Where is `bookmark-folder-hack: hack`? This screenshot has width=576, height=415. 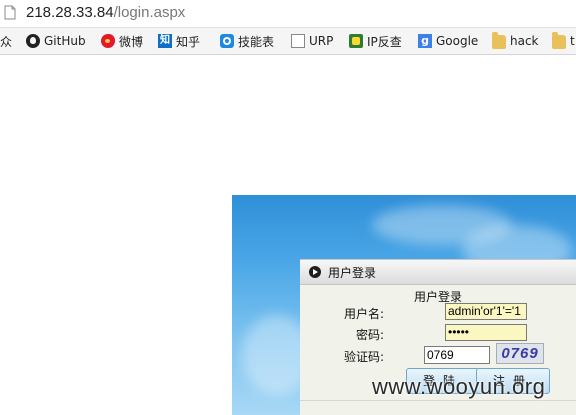
bookmark-folder-hack: hack is located at coordinates (515, 41).